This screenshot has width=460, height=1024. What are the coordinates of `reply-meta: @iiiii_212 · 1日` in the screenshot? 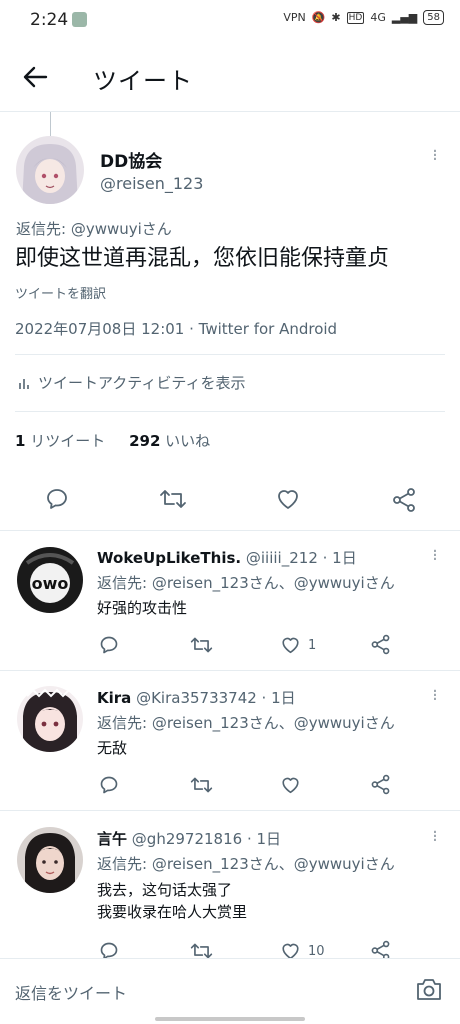 It's located at (301, 558).